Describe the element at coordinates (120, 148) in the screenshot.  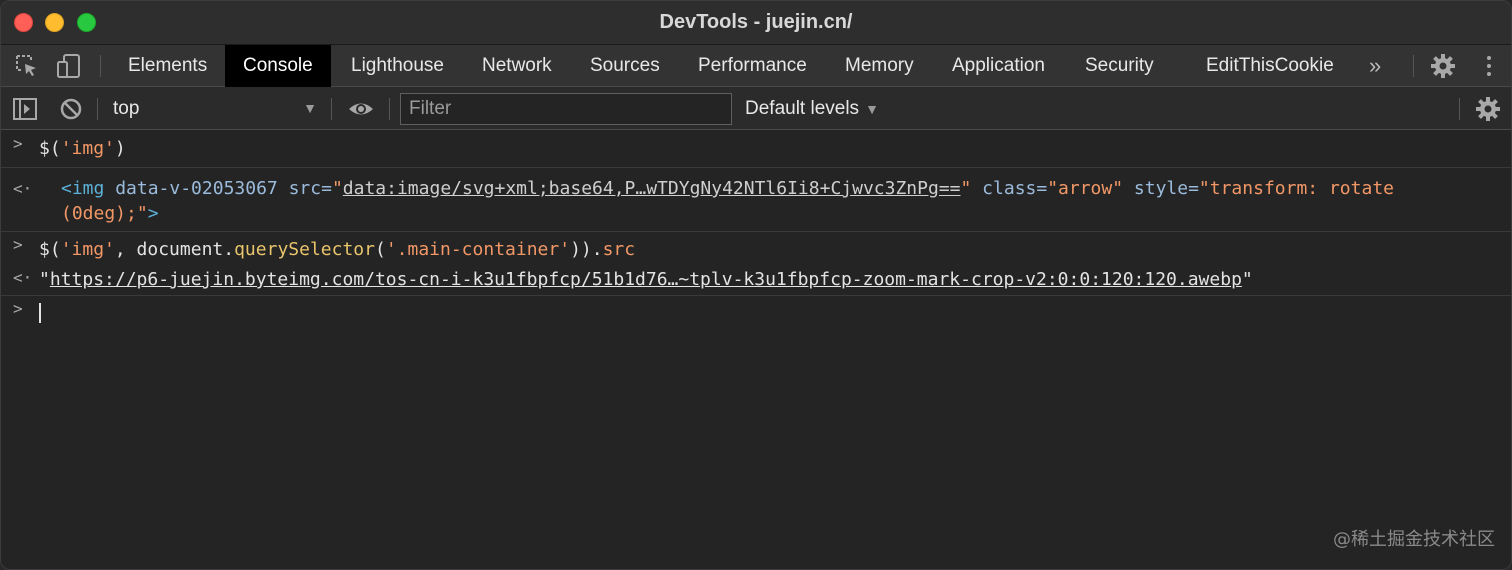
I see `code-text: )` at that location.